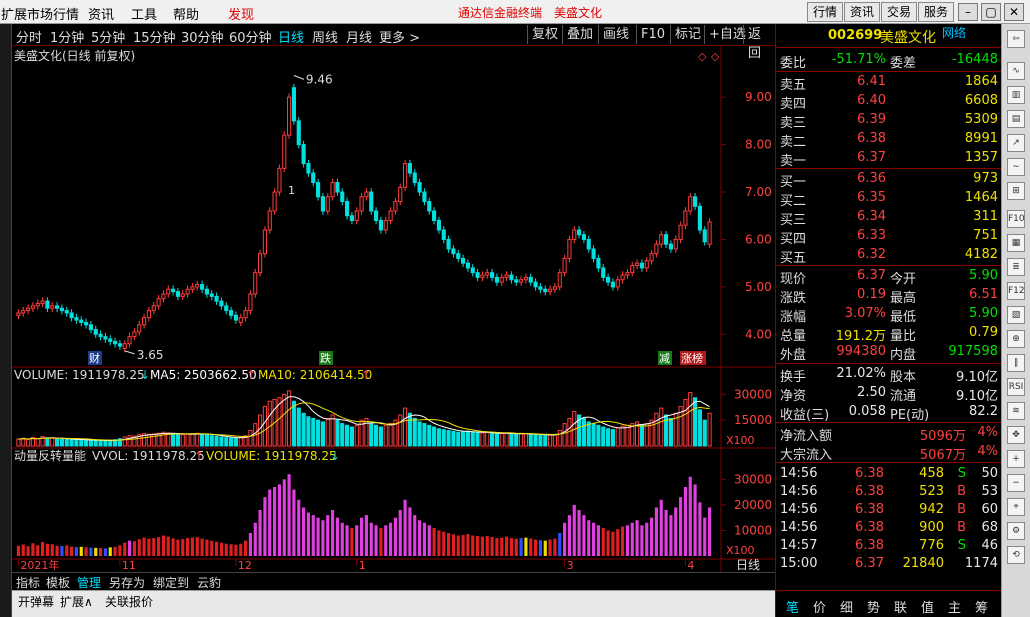 This screenshot has width=1030, height=617. Describe the element at coordinates (759, 43) in the screenshot. I see `back-button: 返回` at that location.